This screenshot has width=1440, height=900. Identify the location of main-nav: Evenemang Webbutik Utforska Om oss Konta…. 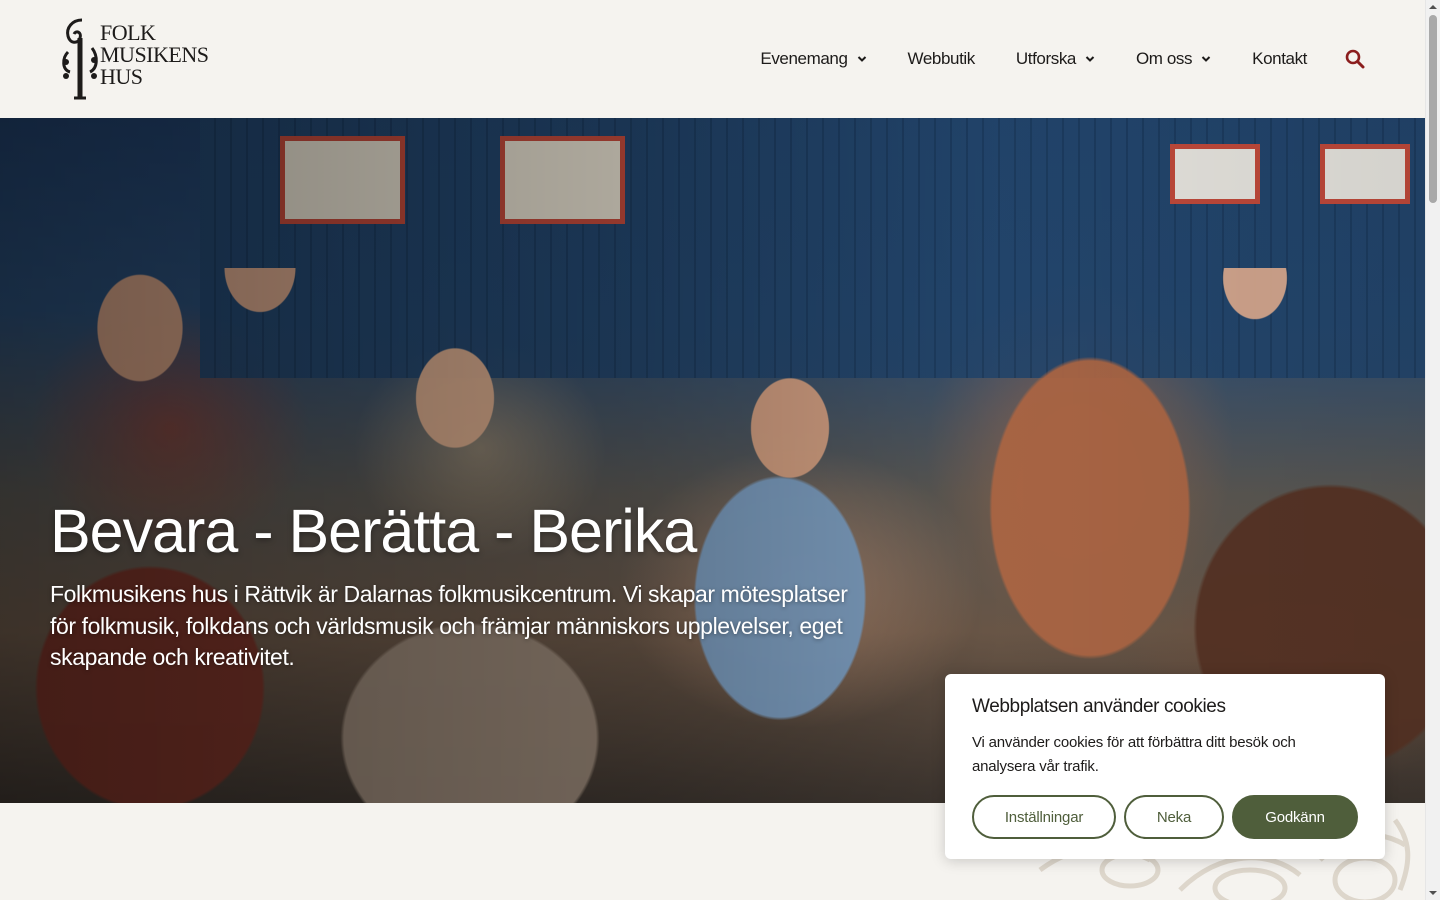
(1042, 59).